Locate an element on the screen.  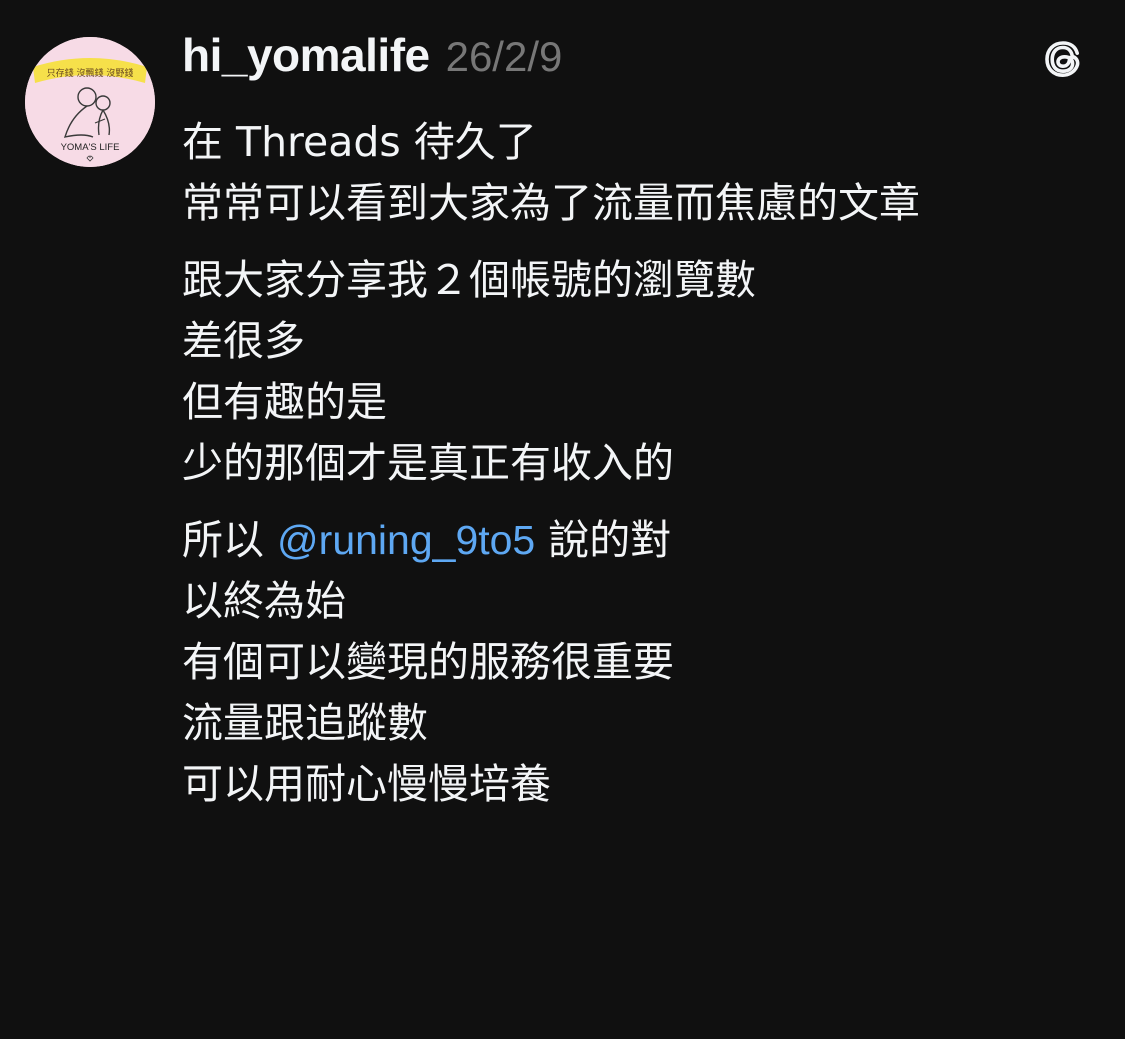
avatar-banner-text: 只存錢 沒飄錢 沒野錢 is located at coordinates (90, 73).